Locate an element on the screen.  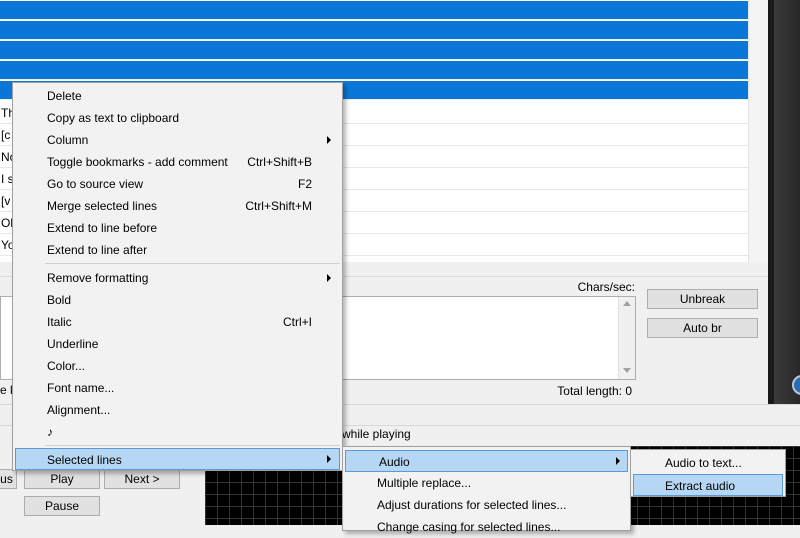
menu-item-label: Extend to line before is located at coordinates (102, 228).